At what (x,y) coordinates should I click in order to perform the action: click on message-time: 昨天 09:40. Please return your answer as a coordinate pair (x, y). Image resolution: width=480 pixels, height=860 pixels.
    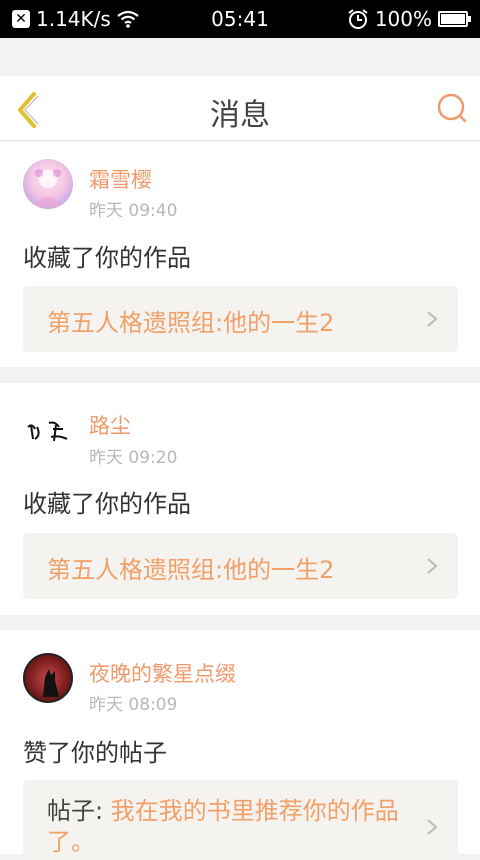
    Looking at the image, I should click on (133, 211).